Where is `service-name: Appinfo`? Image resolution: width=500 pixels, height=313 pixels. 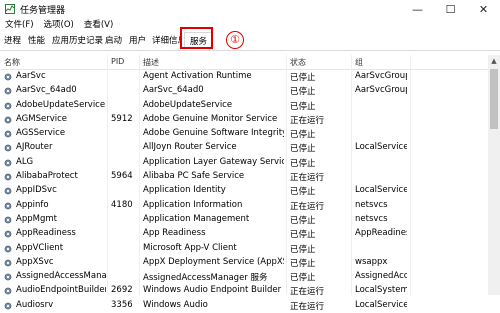 service-name: Appinfo is located at coordinates (32, 204).